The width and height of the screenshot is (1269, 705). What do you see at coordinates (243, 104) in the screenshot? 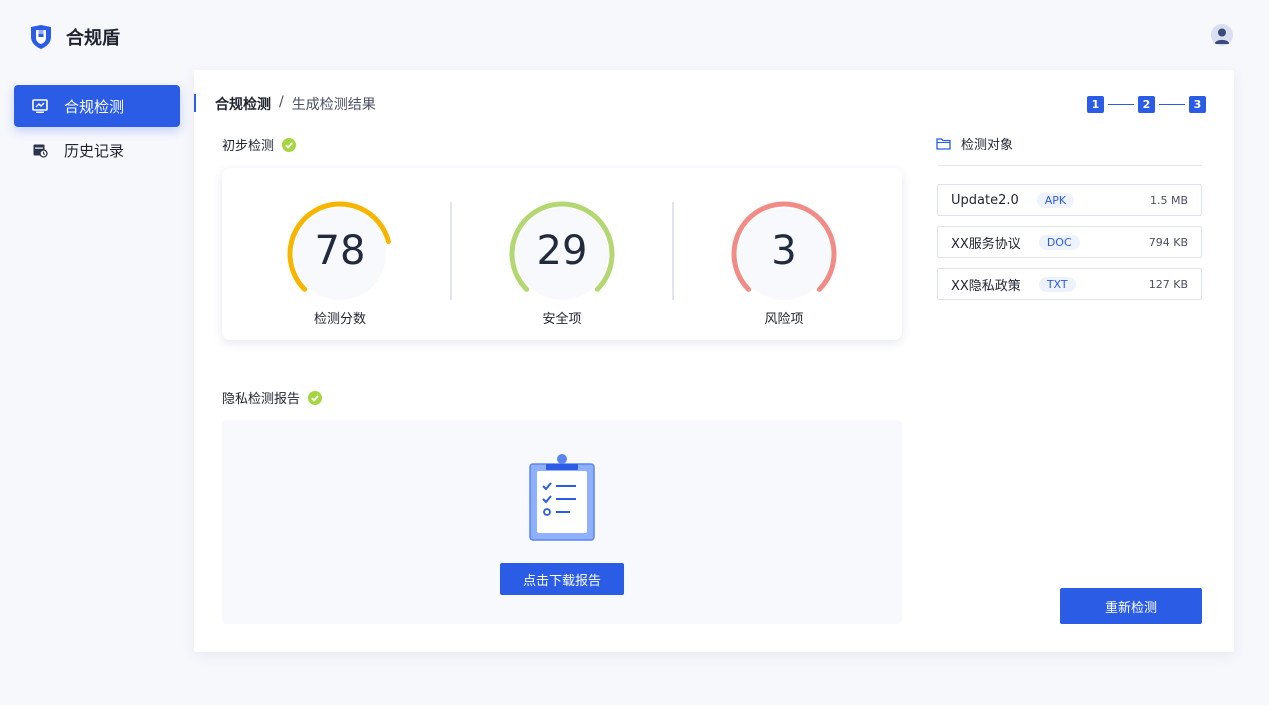
I see `breadcrumb-root: 合规检测` at bounding box center [243, 104].